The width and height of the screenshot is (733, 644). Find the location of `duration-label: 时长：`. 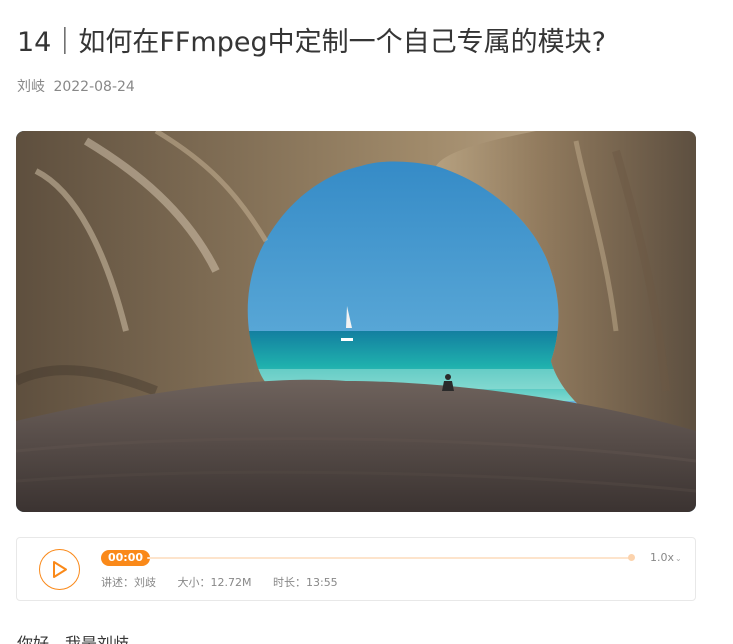

duration-label: 时长： is located at coordinates (289, 582).